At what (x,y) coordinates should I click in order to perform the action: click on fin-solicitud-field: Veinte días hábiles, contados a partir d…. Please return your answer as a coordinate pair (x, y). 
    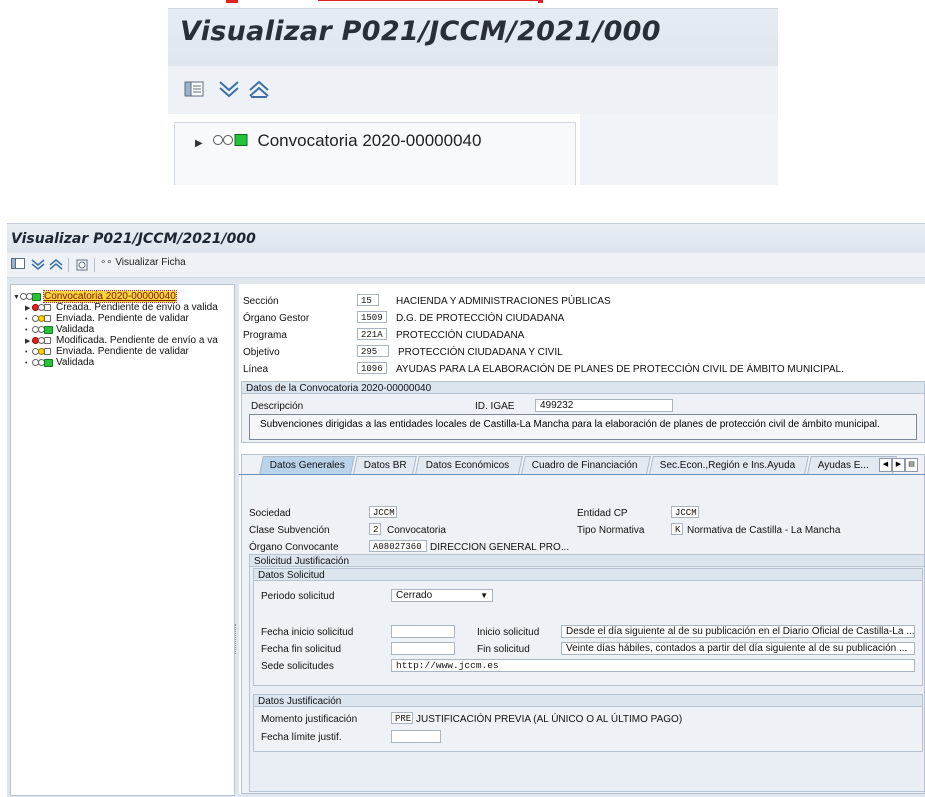
    Looking at the image, I should click on (738, 648).